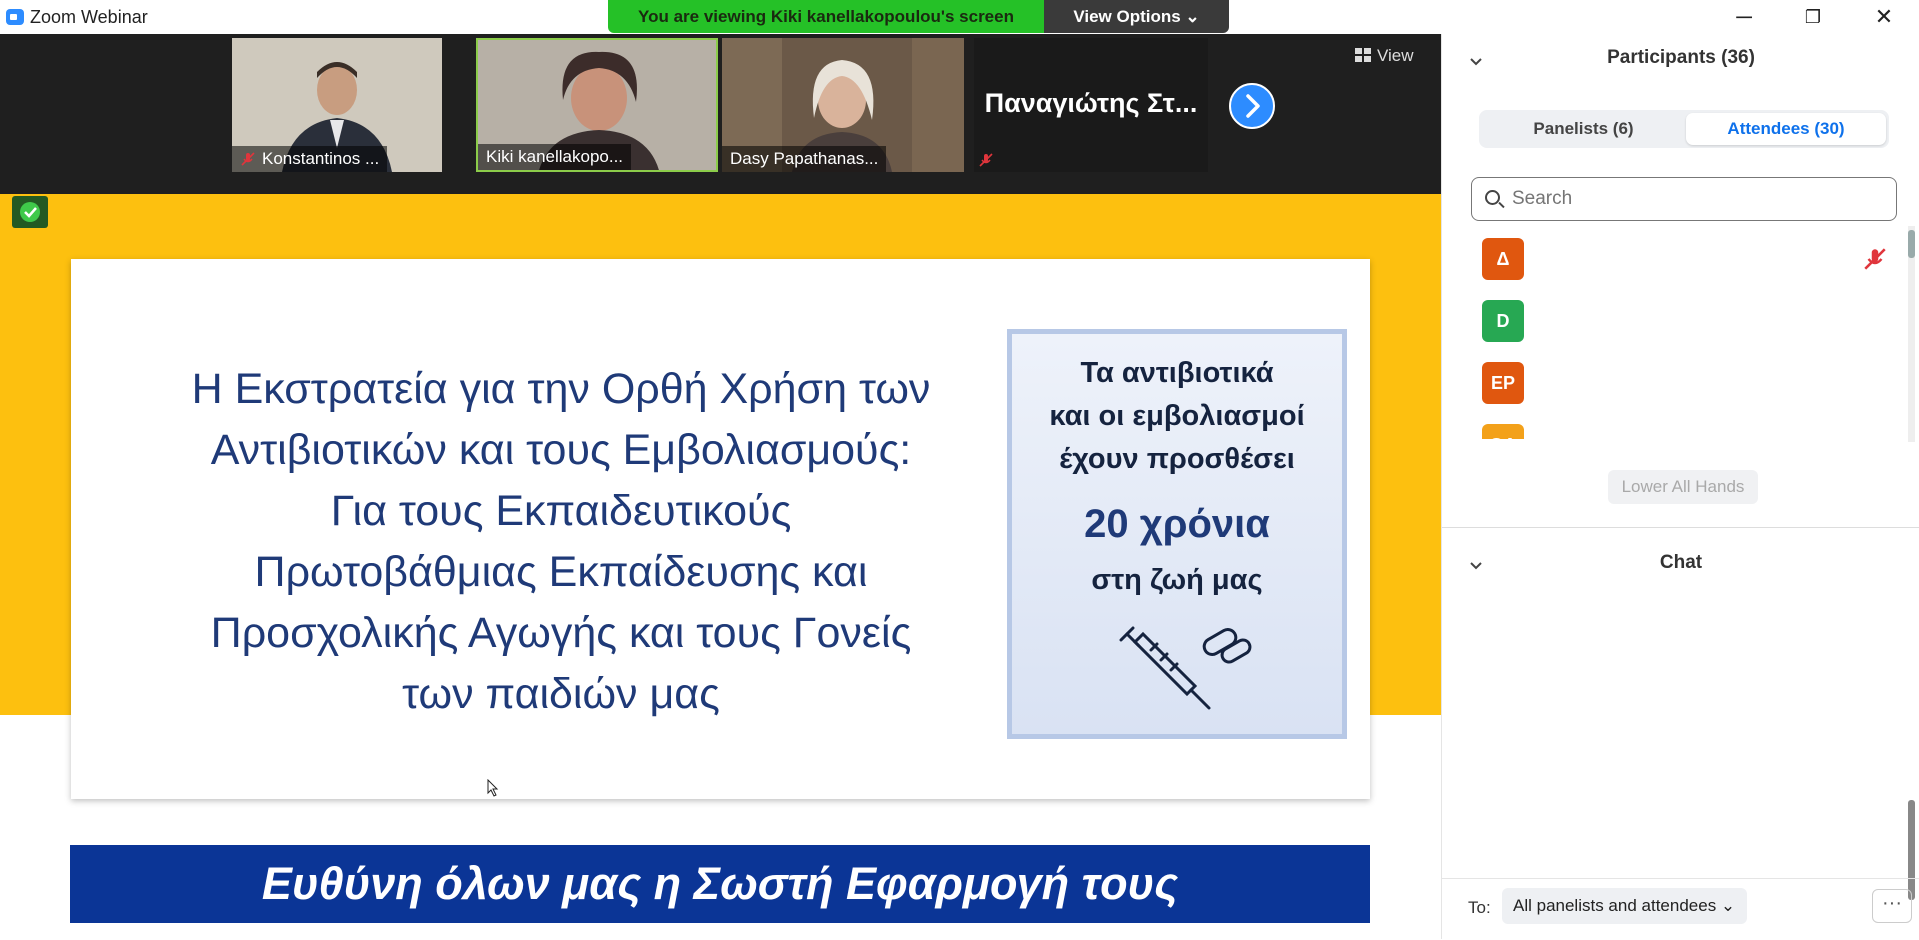  Describe the element at coordinates (1884, 17) in the screenshot. I see `close-button: ✕` at that location.